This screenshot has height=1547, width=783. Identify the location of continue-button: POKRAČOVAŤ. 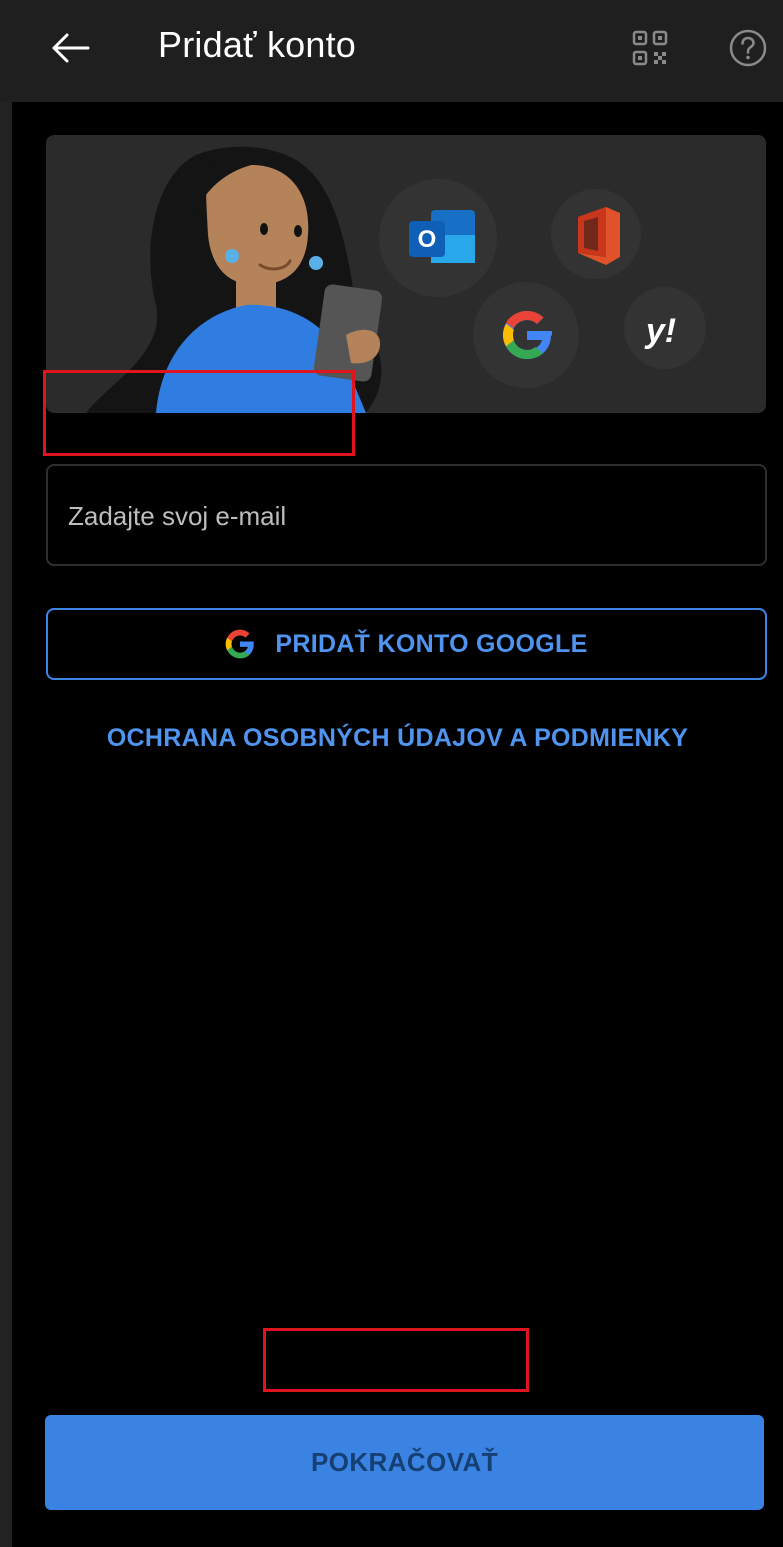
(404, 1462).